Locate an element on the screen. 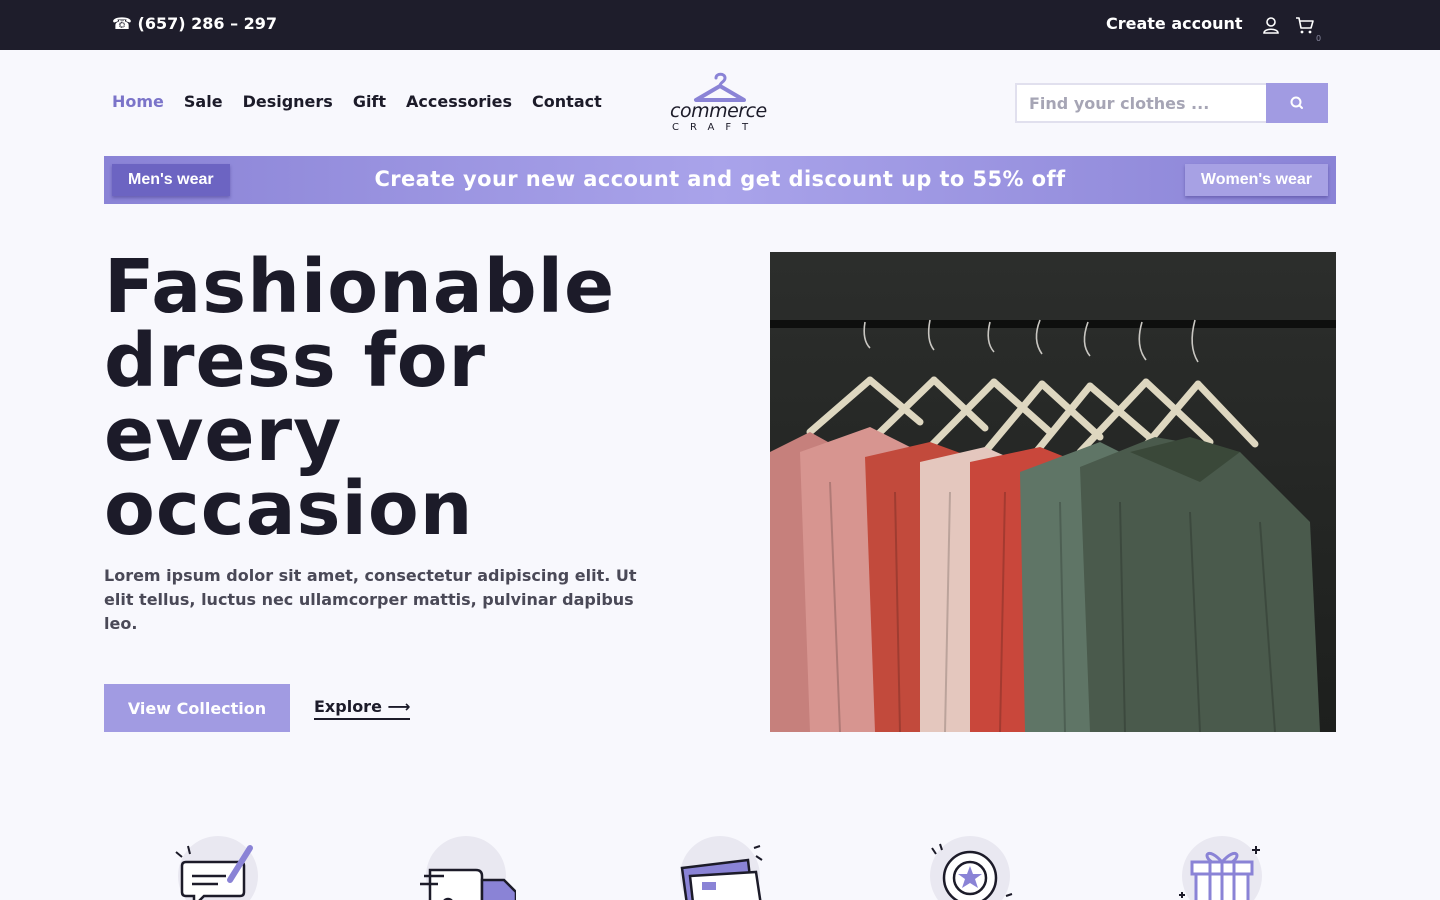  nav-item-gift: Gift is located at coordinates (369, 101).